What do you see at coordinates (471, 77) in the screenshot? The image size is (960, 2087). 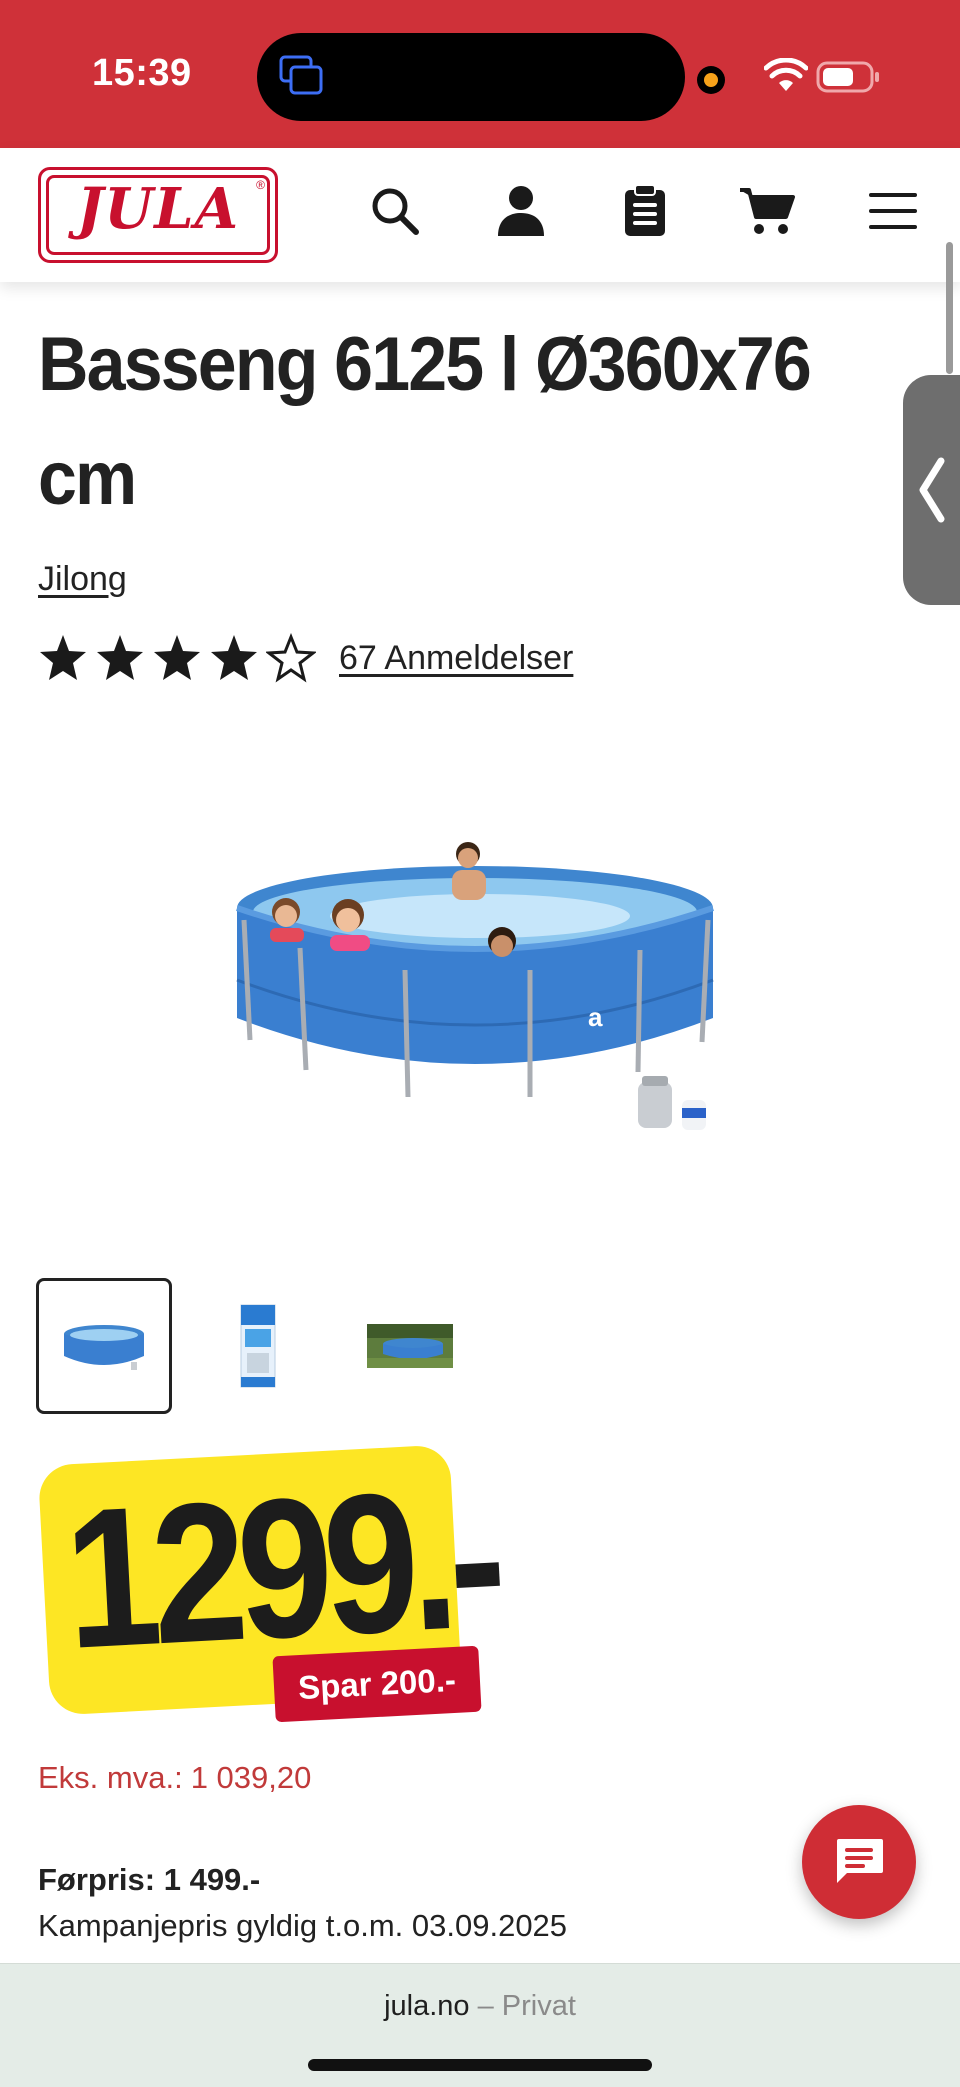 I see `dynamic-island` at bounding box center [471, 77].